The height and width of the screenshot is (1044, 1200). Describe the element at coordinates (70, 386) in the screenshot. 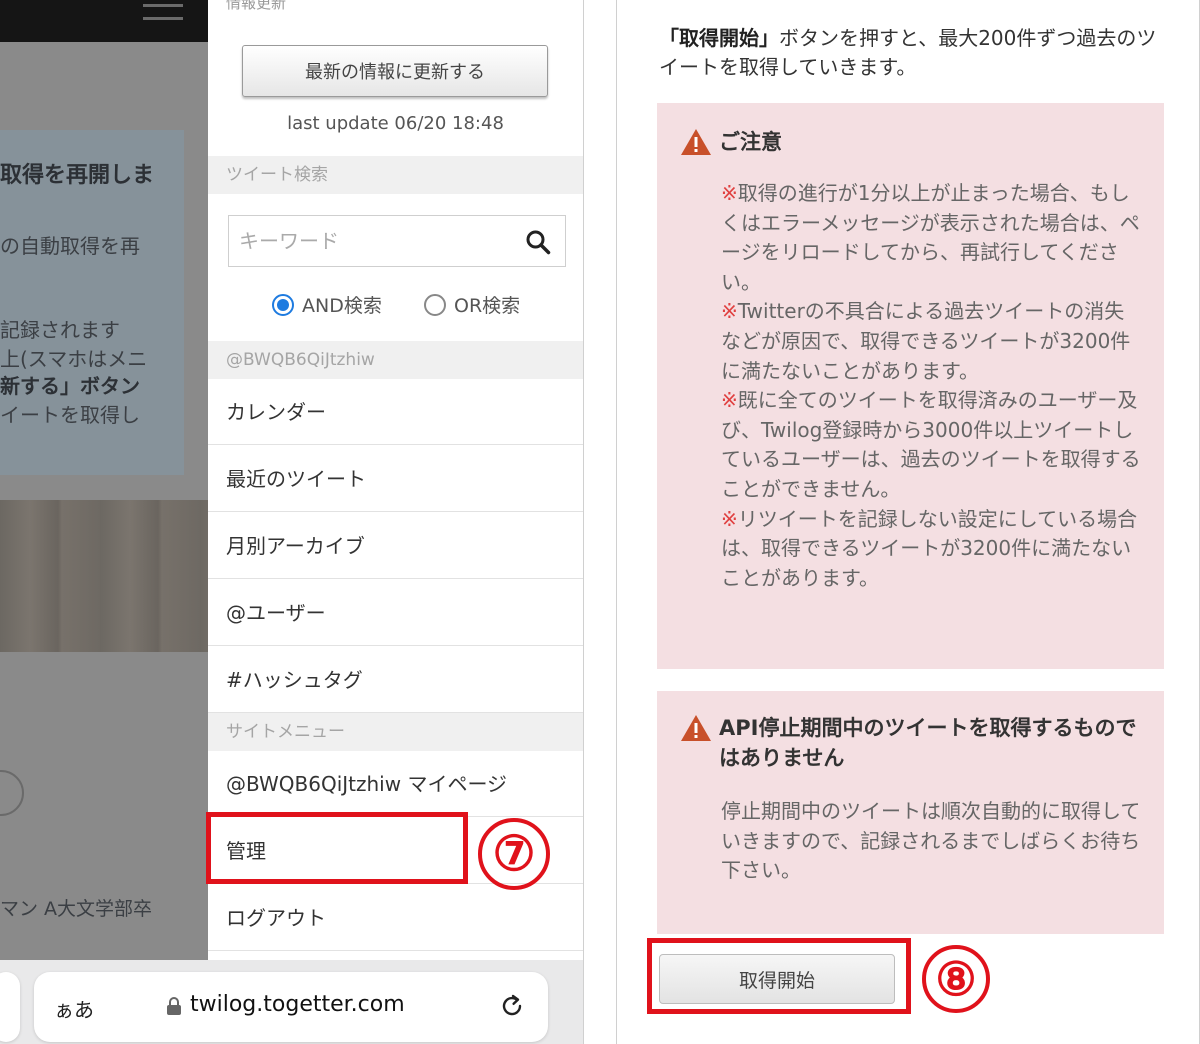

I see `background-card-line: 新する」ボタン` at that location.